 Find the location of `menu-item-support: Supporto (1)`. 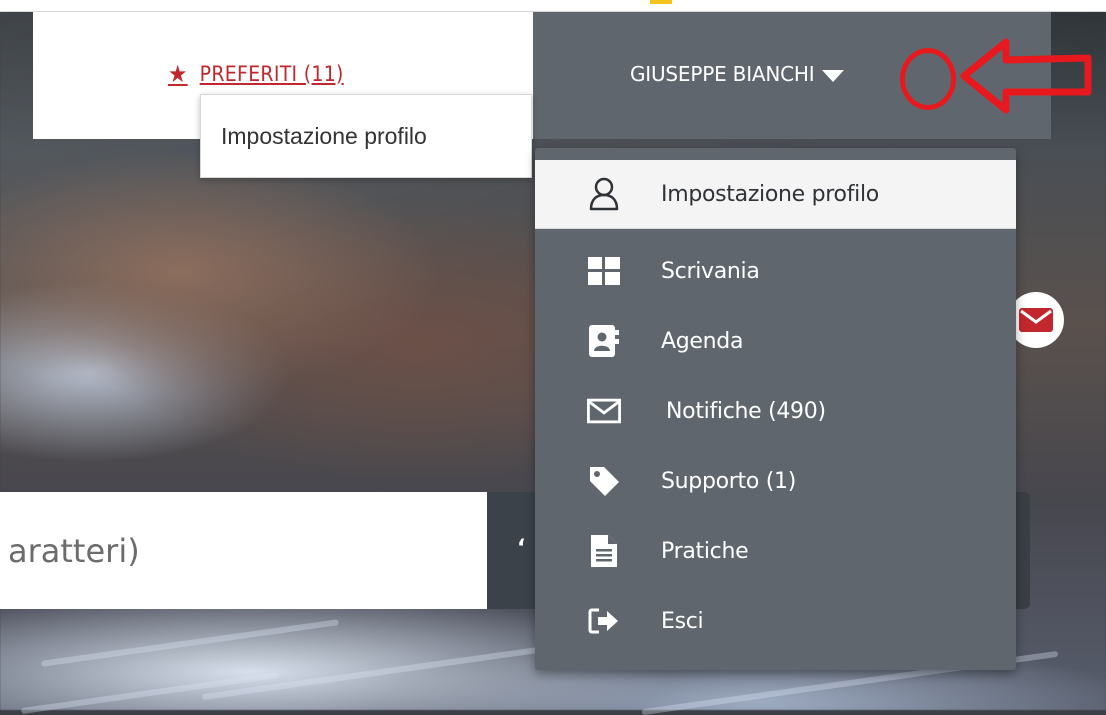

menu-item-support: Supporto (1) is located at coordinates (775, 481).